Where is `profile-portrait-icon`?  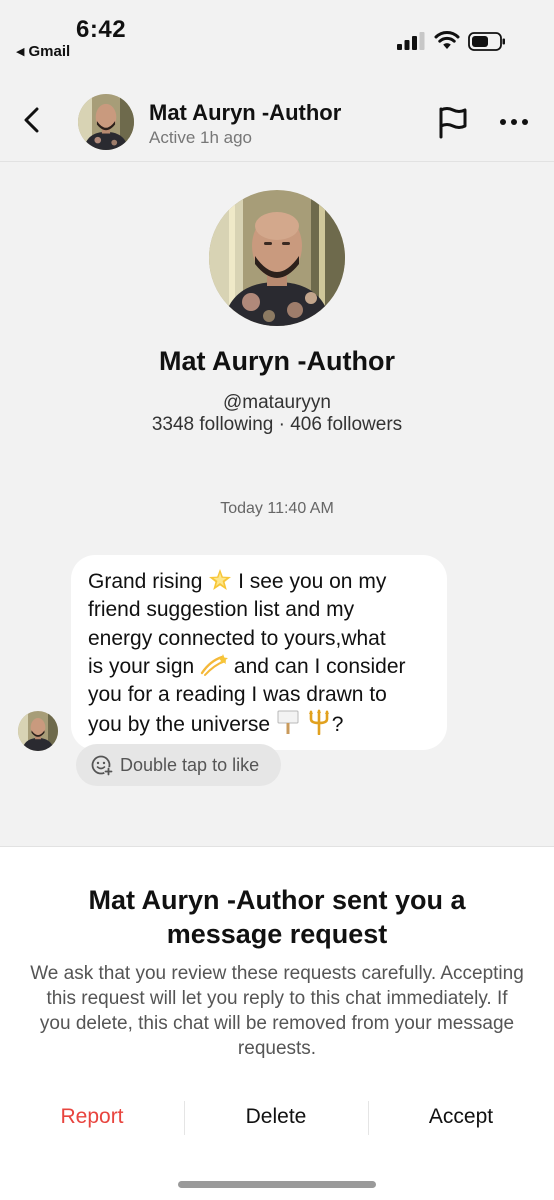 profile-portrait-icon is located at coordinates (277, 258).